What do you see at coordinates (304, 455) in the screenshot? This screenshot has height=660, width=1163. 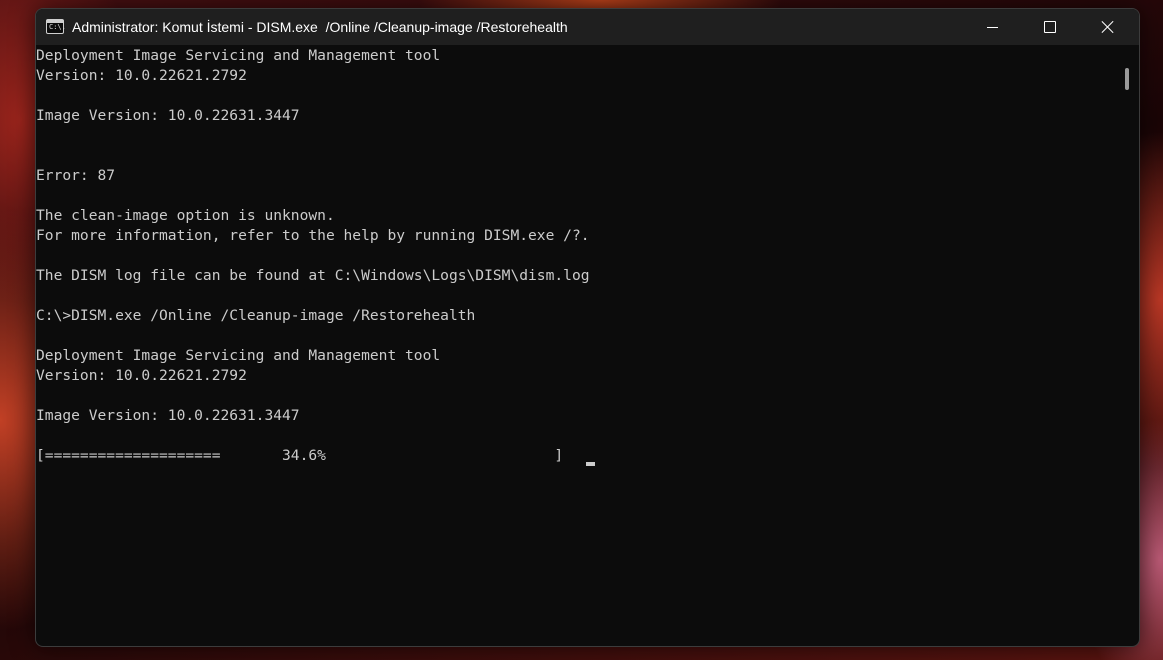 I see `progress-bar-line: [==================== 34.6% ]` at bounding box center [304, 455].